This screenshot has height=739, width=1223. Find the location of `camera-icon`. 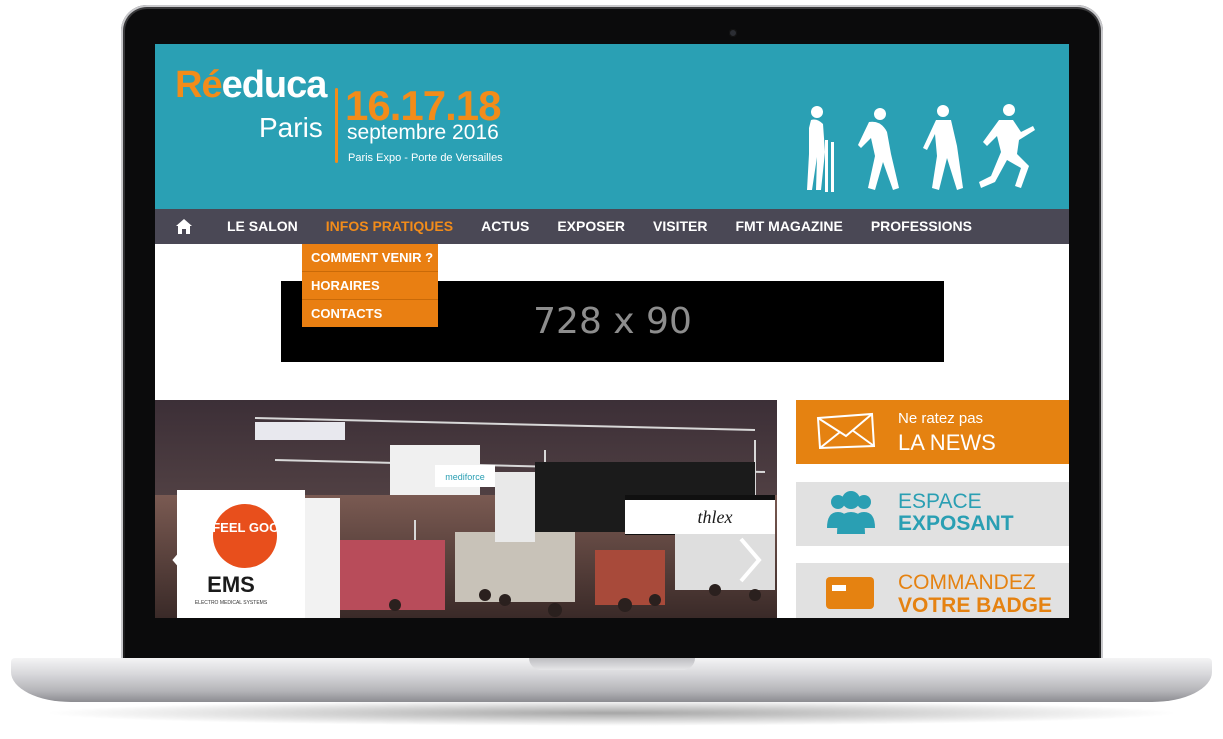

camera-icon is located at coordinates (733, 33).